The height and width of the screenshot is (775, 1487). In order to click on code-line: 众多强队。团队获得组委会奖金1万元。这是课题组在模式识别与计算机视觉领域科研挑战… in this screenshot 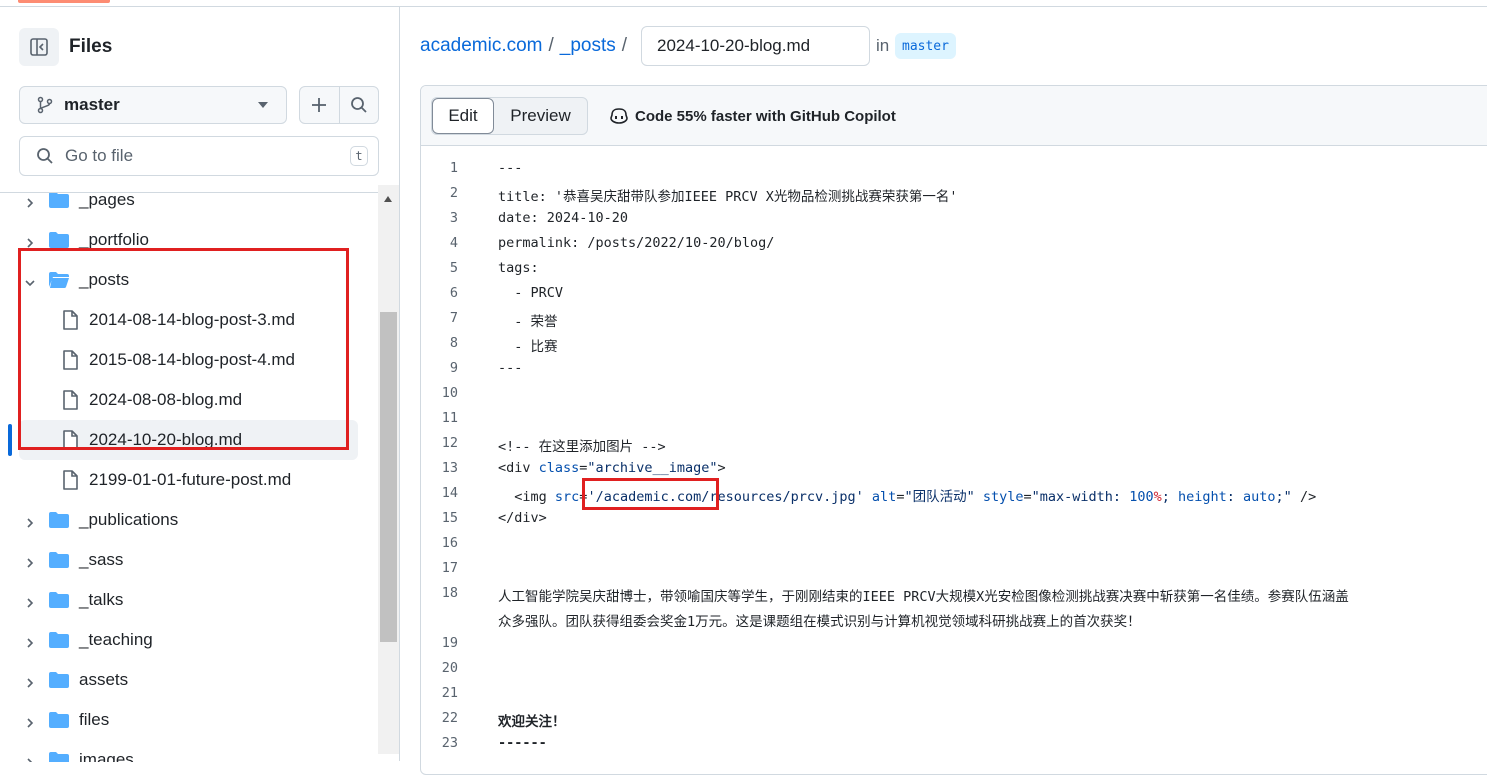, I will do `click(819, 620)`.